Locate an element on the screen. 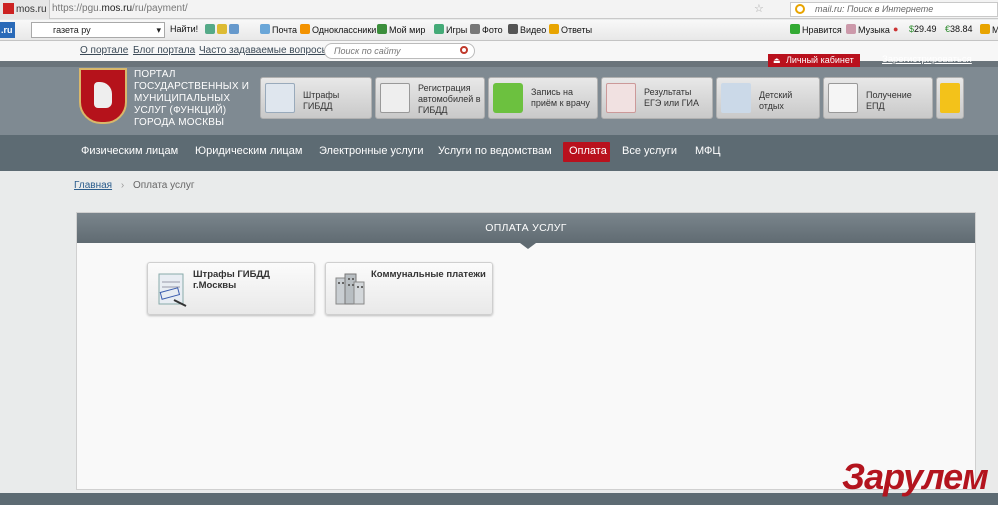 This screenshot has width=998, height=505. taxi-icon is located at coordinates (950, 98).